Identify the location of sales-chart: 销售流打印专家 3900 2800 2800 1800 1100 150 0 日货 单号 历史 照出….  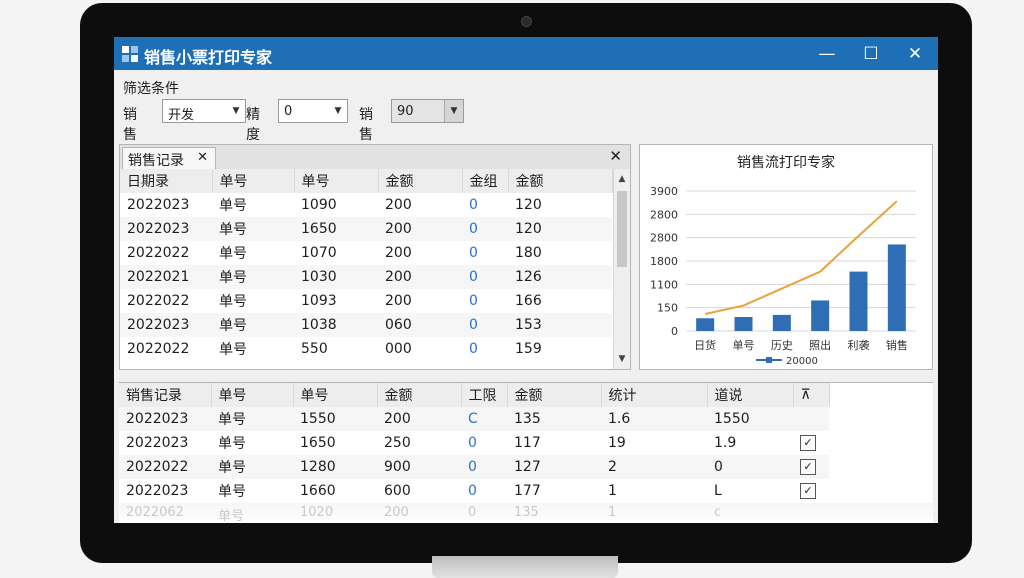
(783, 260).